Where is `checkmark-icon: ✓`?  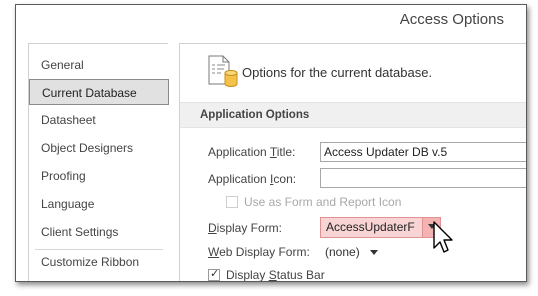
checkmark-icon: ✓ is located at coordinates (215, 274).